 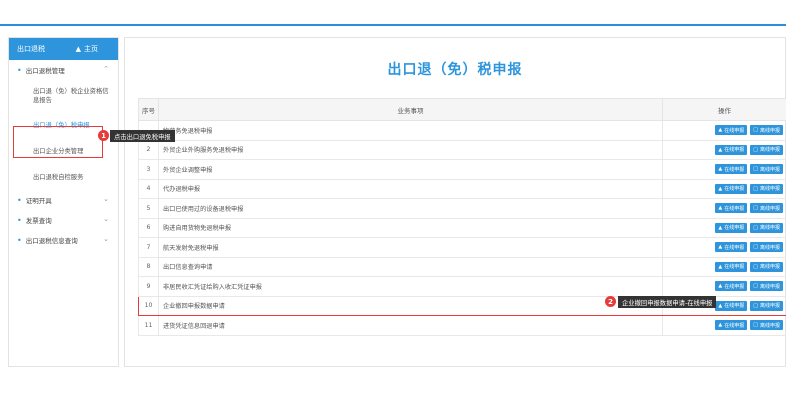 I want to click on row-number: 7, so click(x=148, y=247).